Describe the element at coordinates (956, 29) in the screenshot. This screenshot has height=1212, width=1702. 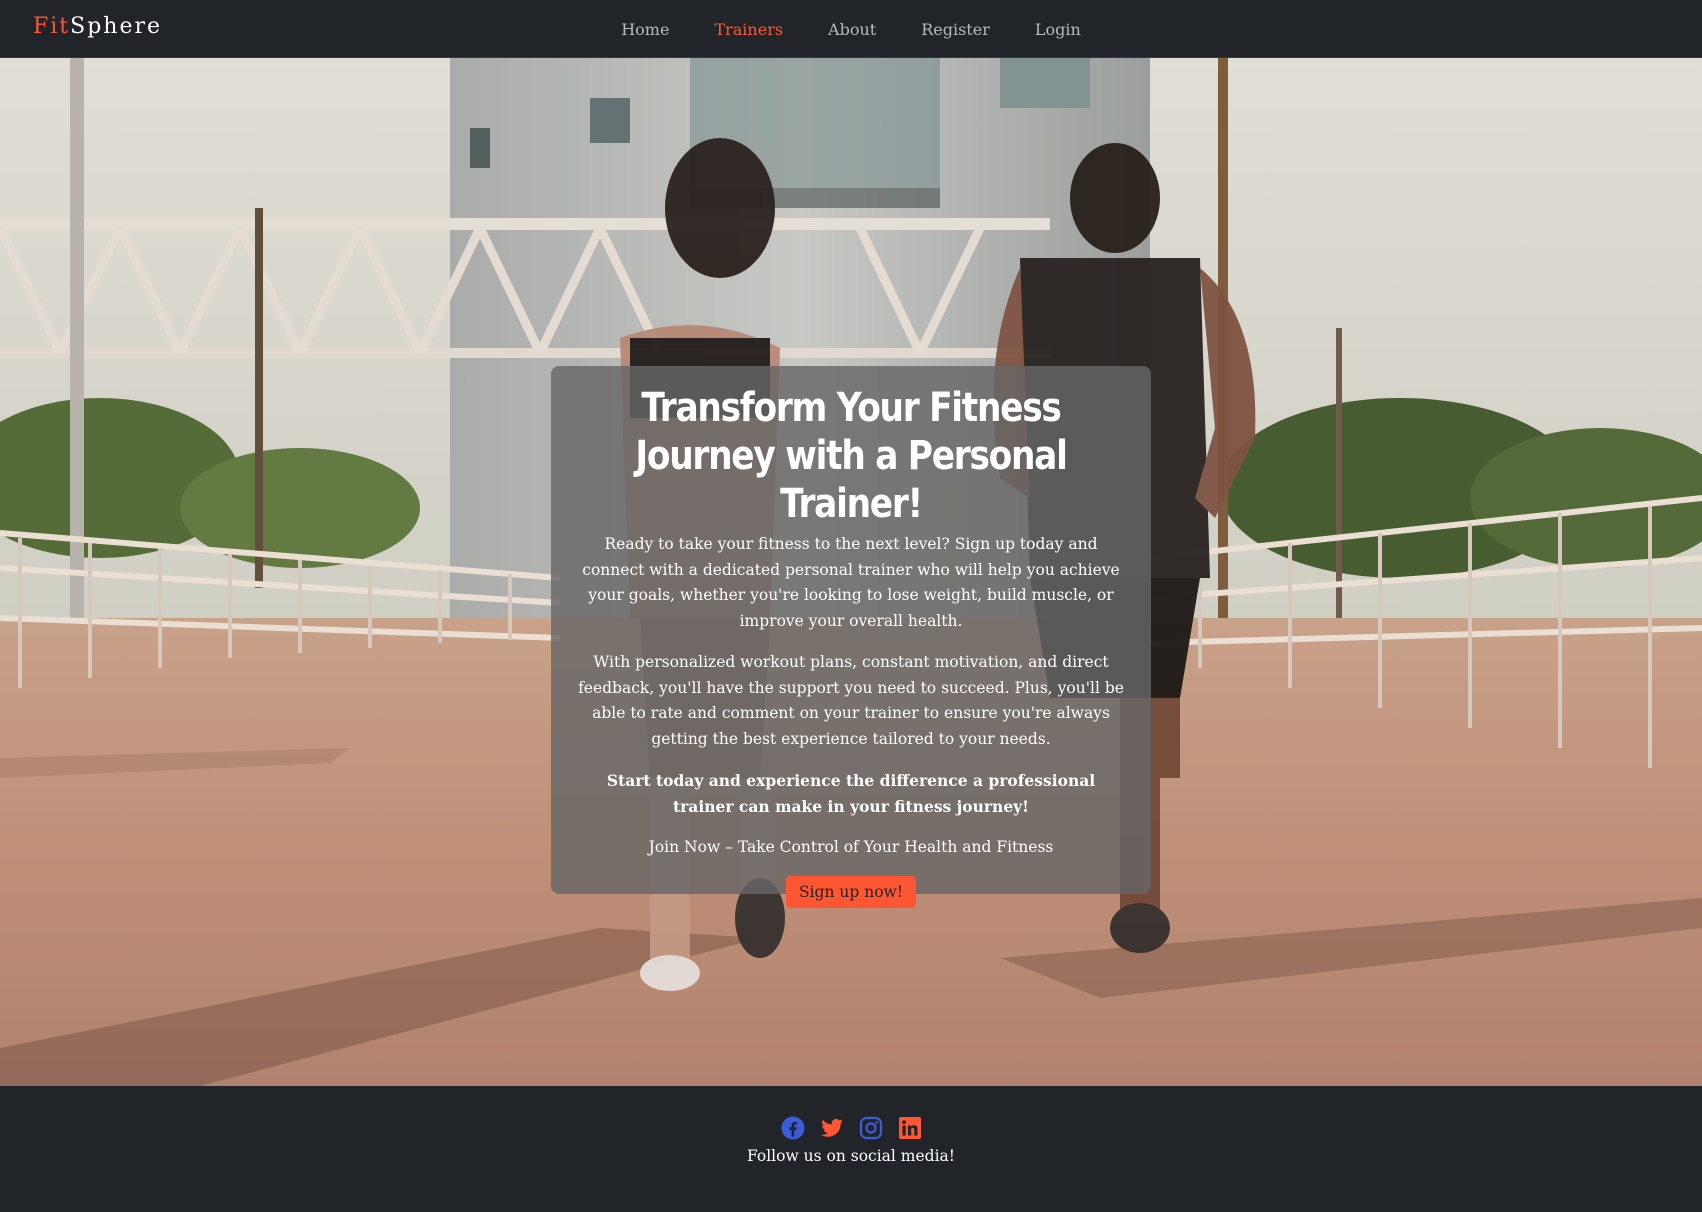
I see `nav-link-register: Register` at that location.